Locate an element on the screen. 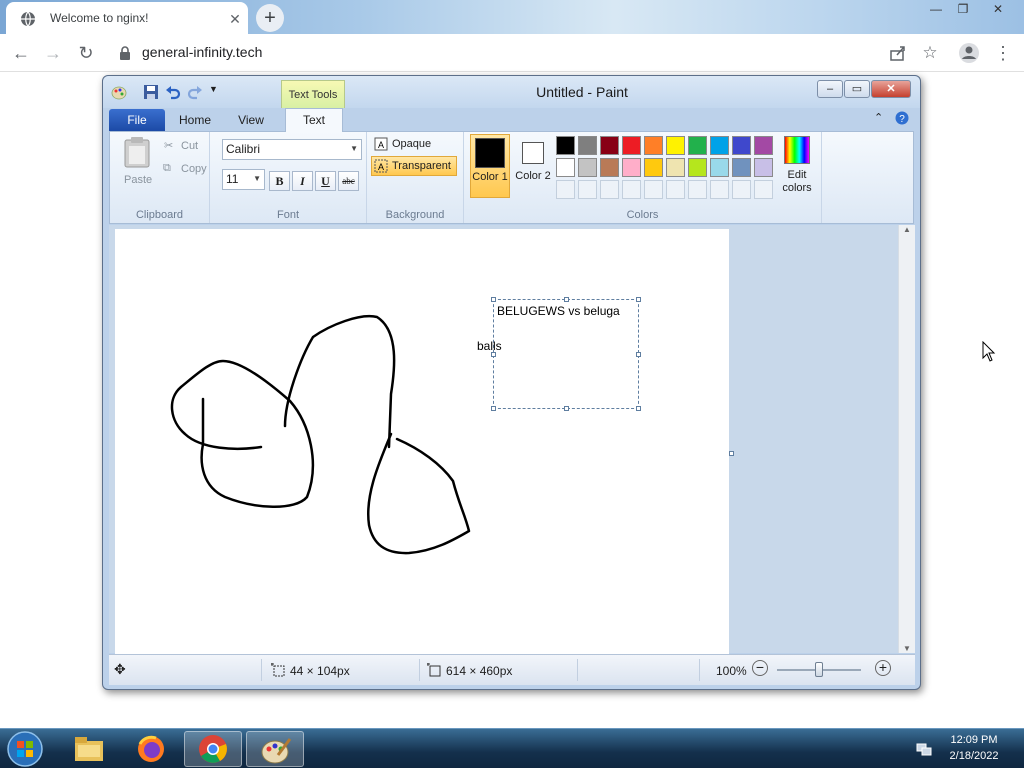  cut-button: Cut is located at coordinates (189, 146).